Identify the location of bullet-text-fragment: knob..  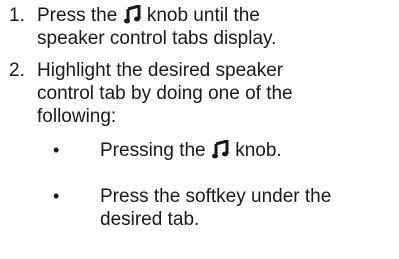
(258, 150).